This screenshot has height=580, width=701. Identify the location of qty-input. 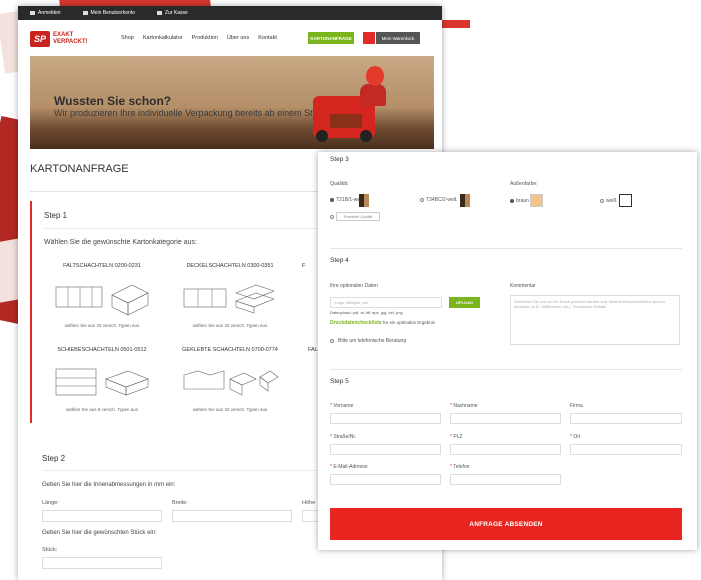
(102, 563).